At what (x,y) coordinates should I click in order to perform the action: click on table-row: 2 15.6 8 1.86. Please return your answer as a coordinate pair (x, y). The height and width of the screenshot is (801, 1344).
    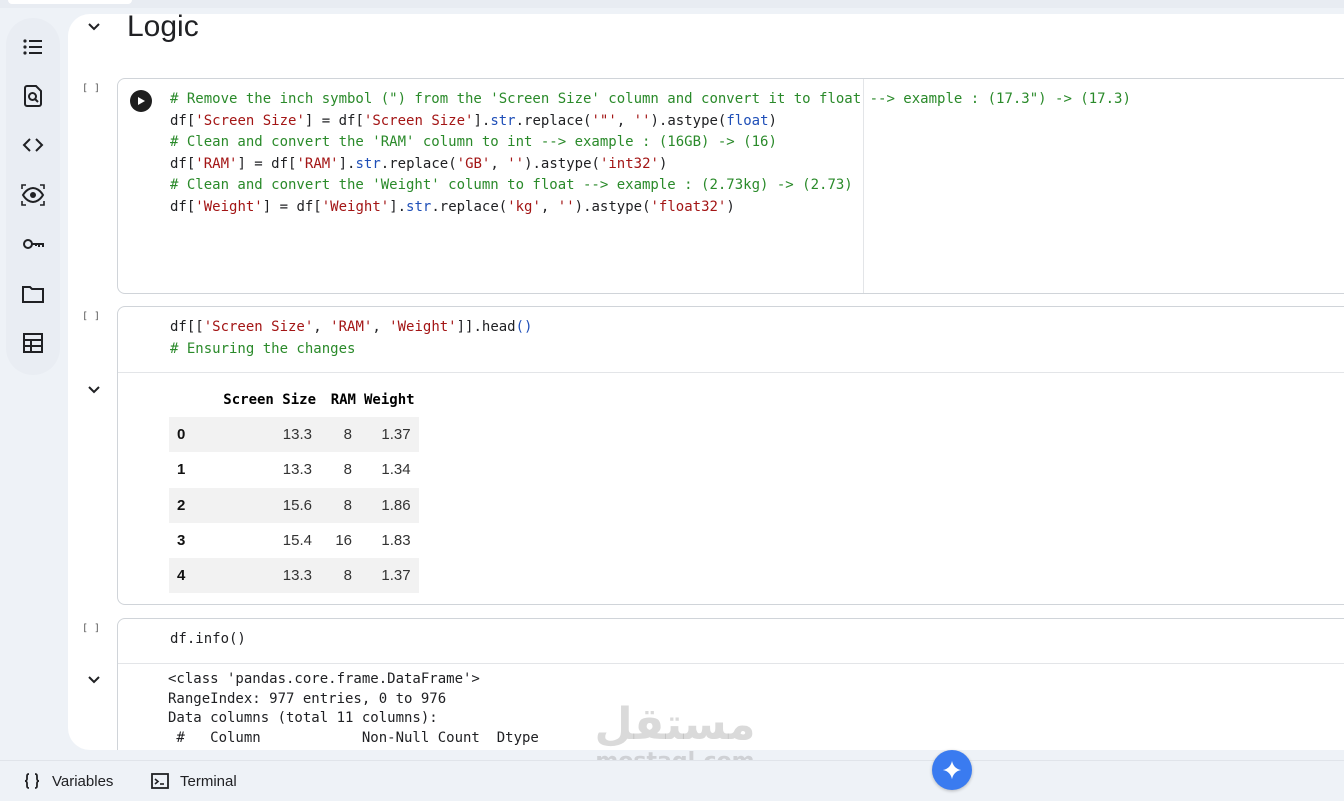
    Looking at the image, I should click on (294, 505).